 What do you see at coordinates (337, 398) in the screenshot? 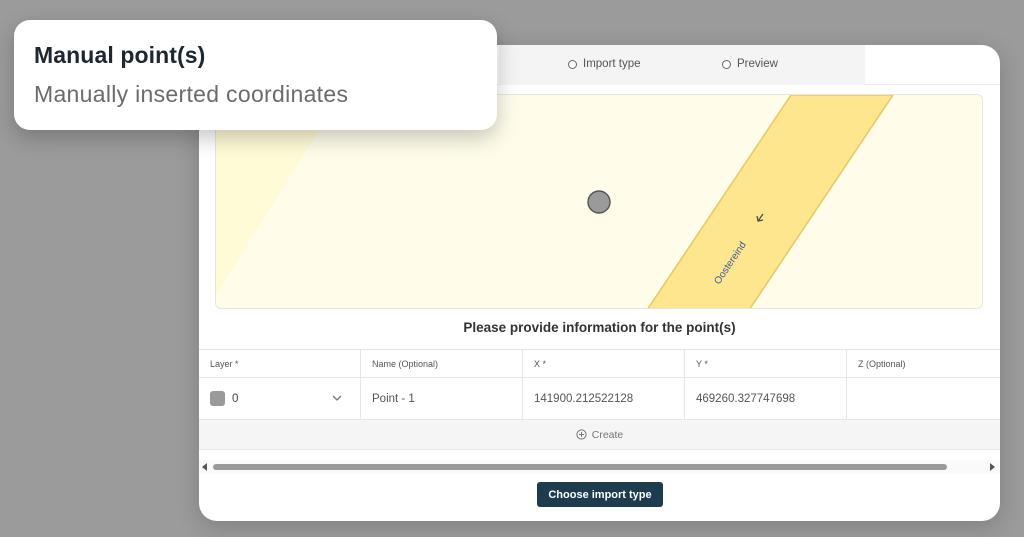
I see `chevron-down-icon` at bounding box center [337, 398].